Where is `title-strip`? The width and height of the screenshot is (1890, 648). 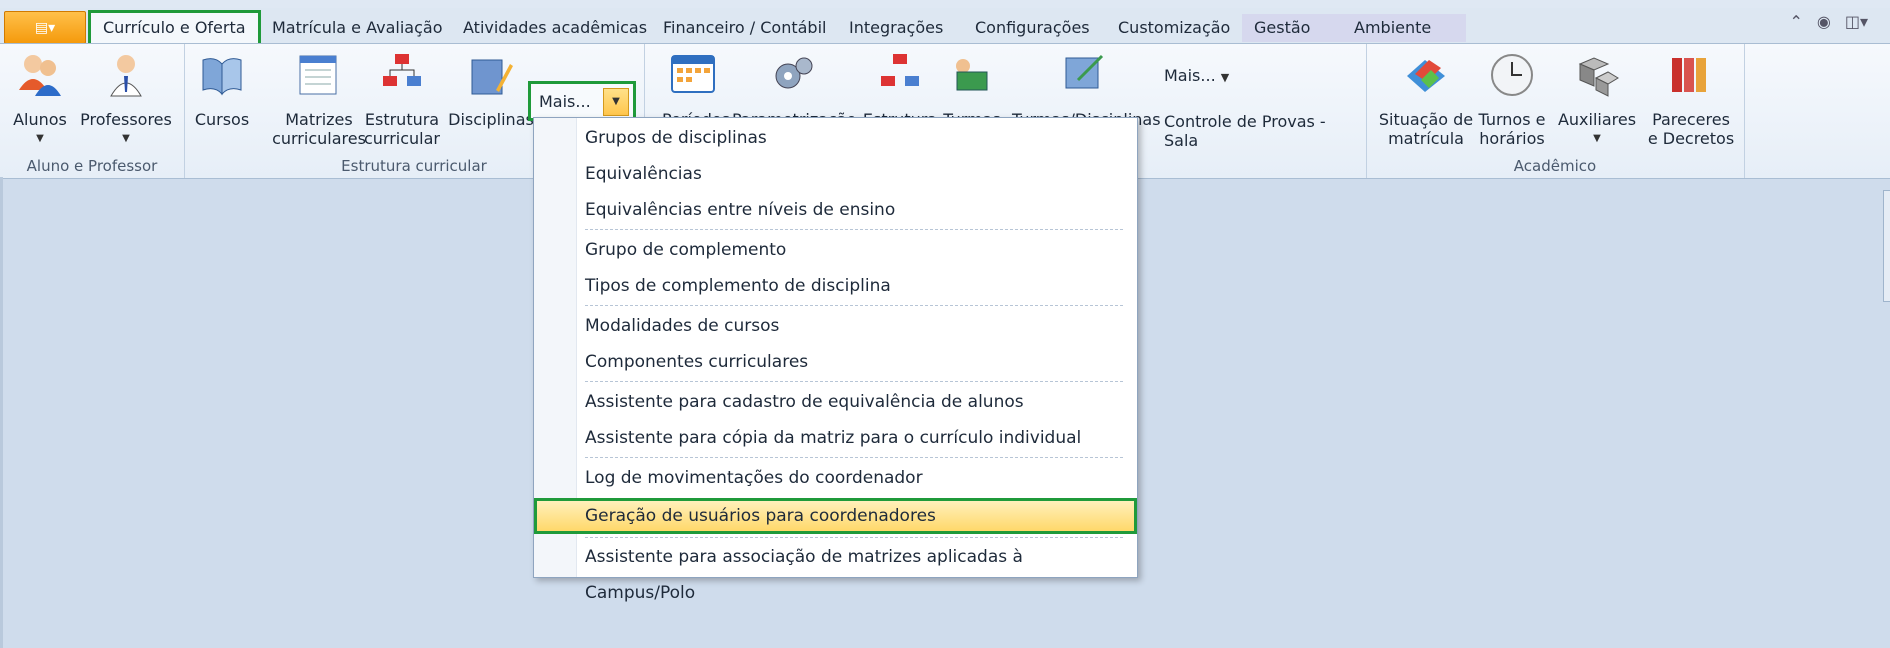
title-strip is located at coordinates (945, 4).